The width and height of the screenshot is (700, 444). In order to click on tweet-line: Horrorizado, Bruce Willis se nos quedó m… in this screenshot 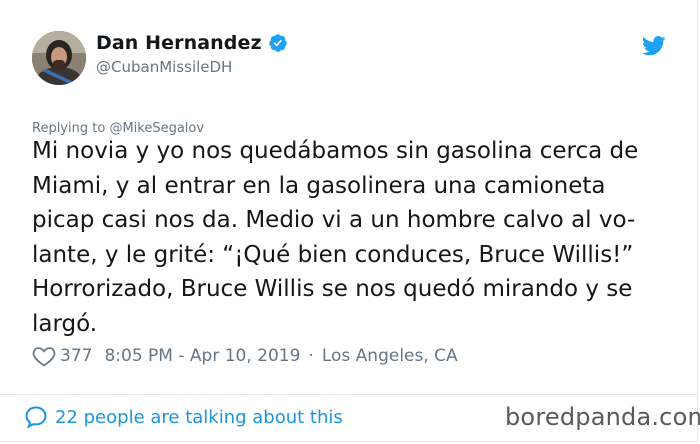, I will do `click(332, 289)`.